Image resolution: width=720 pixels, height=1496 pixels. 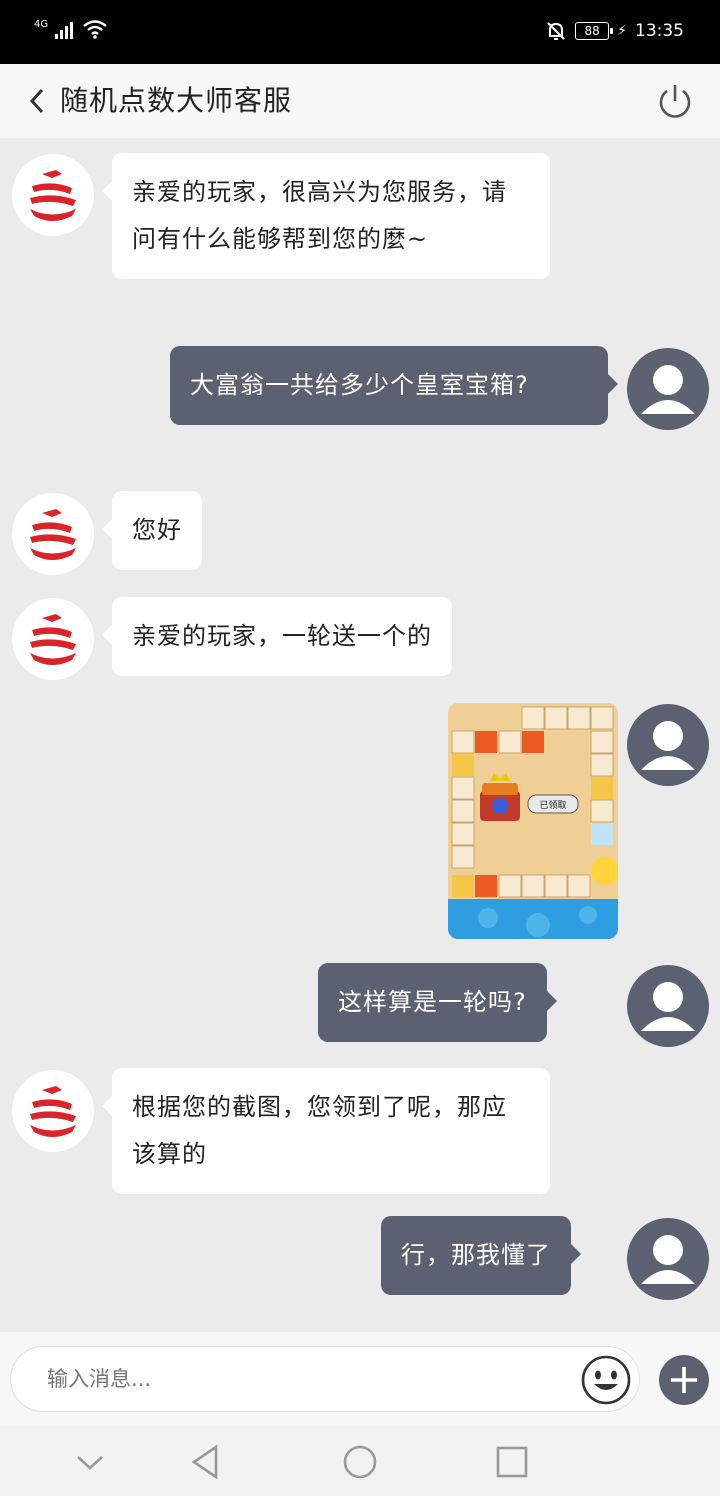 What do you see at coordinates (325, 1379) in the screenshot?
I see `message-input` at bounding box center [325, 1379].